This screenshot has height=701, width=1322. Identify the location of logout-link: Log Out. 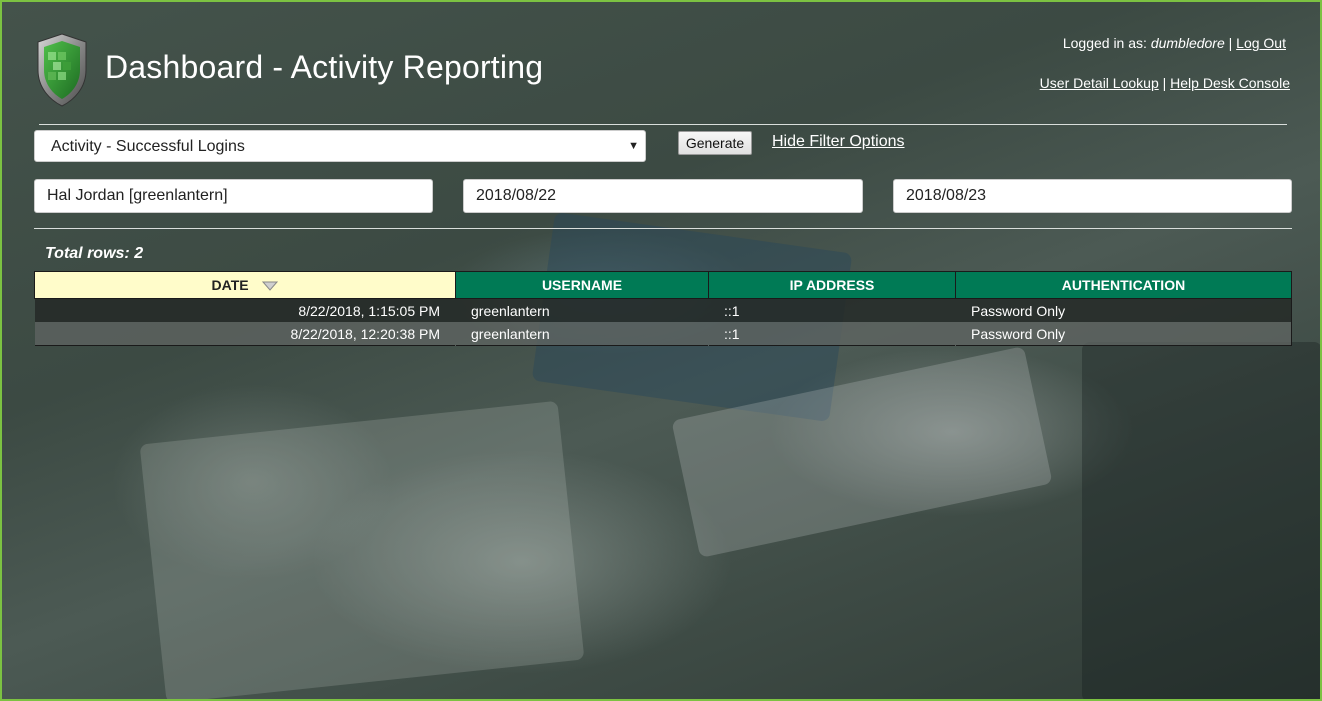
(1261, 43).